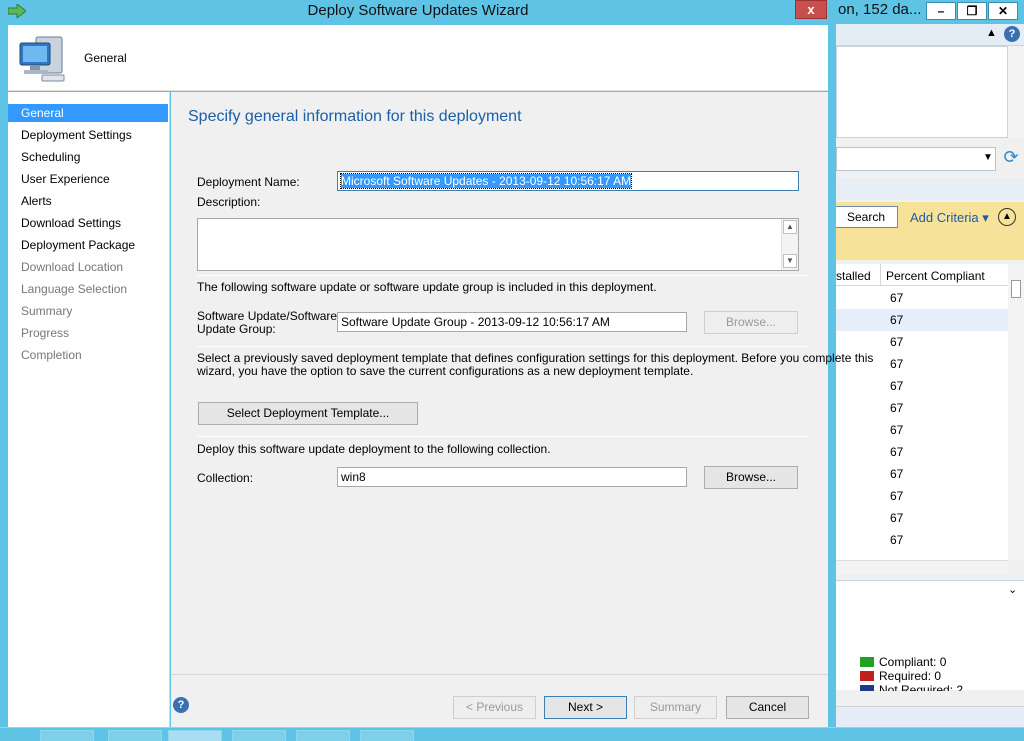  What do you see at coordinates (88, 223) in the screenshot?
I see `nav-step-download-settings: Download Settings` at bounding box center [88, 223].